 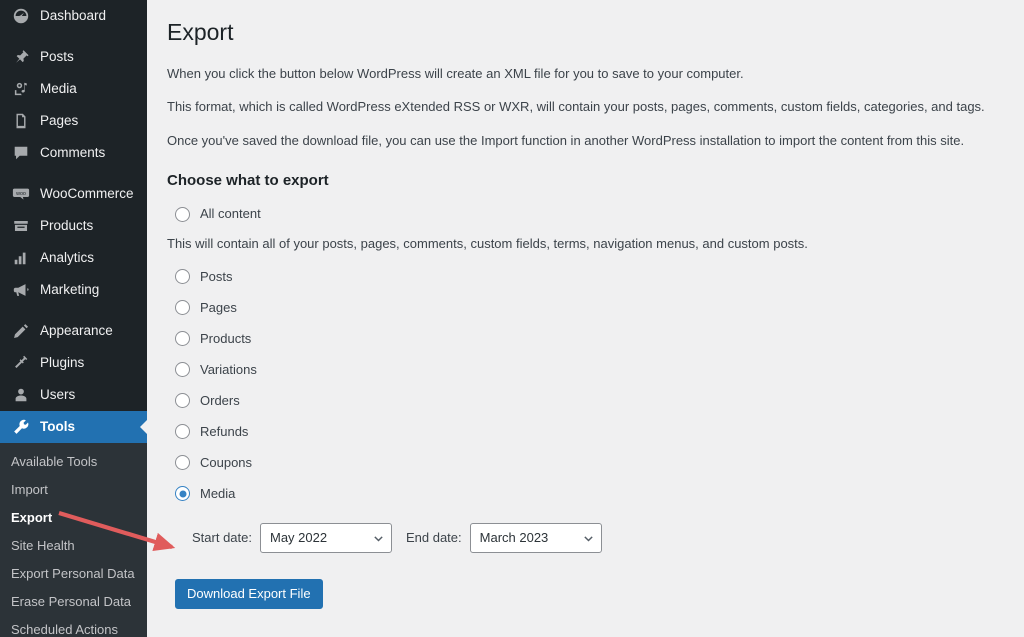 I want to click on tools-wrench-icon, so click(x=21, y=427).